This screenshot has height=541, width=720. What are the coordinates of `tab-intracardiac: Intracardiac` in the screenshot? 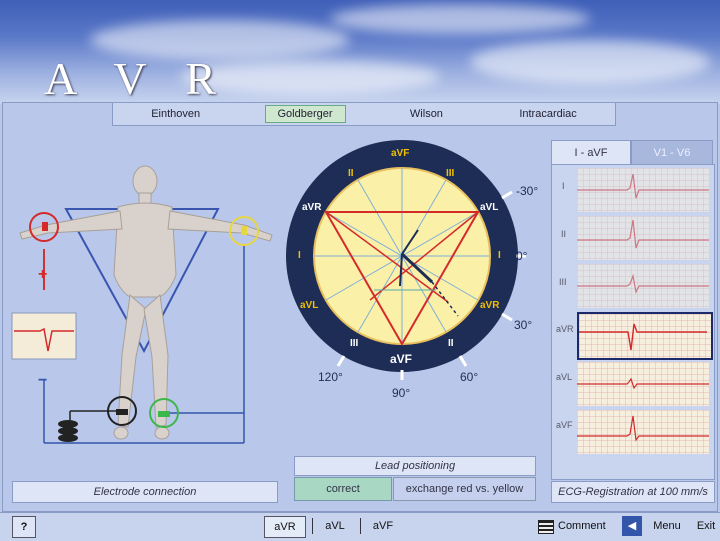 It's located at (547, 114).